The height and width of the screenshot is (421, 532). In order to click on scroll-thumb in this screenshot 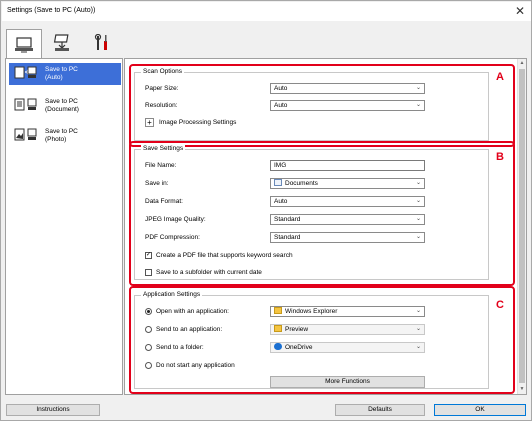, I will do `click(522, 226)`.